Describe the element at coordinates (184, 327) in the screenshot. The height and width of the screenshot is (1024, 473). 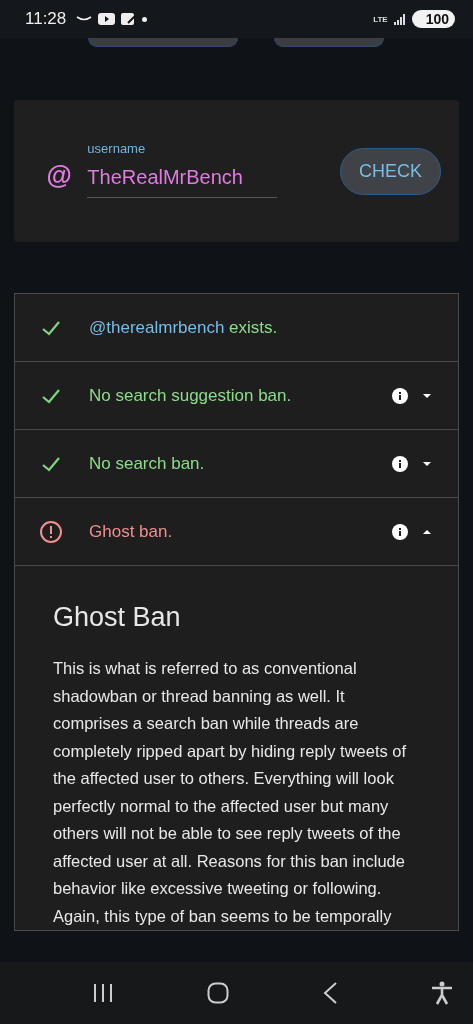
I see `result-text: @therealmrbench exists.` at that location.